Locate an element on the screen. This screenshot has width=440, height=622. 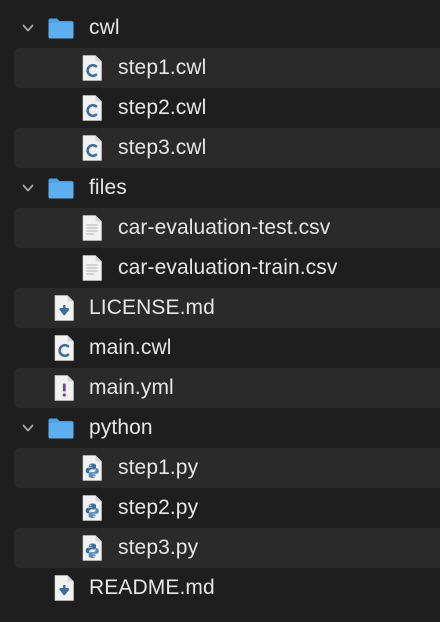
file-row-step1-cwl: step1.cwl is located at coordinates (220, 68).